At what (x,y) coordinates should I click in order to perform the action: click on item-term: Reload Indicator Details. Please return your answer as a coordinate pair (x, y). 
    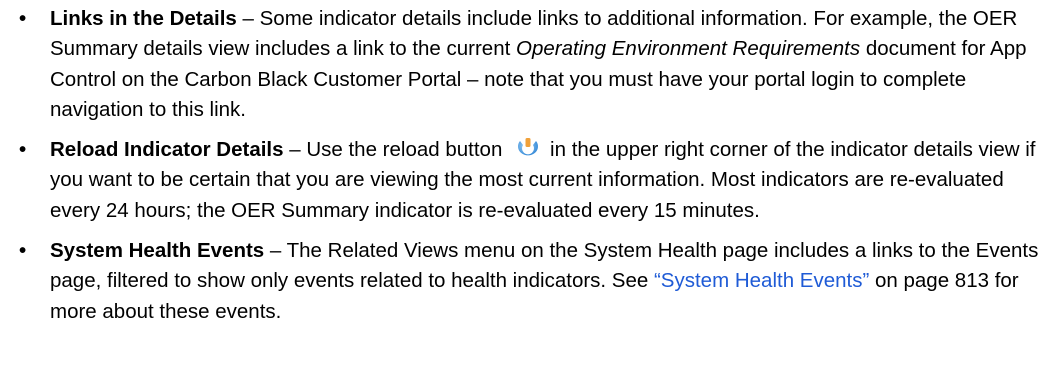
    Looking at the image, I should click on (167, 150).